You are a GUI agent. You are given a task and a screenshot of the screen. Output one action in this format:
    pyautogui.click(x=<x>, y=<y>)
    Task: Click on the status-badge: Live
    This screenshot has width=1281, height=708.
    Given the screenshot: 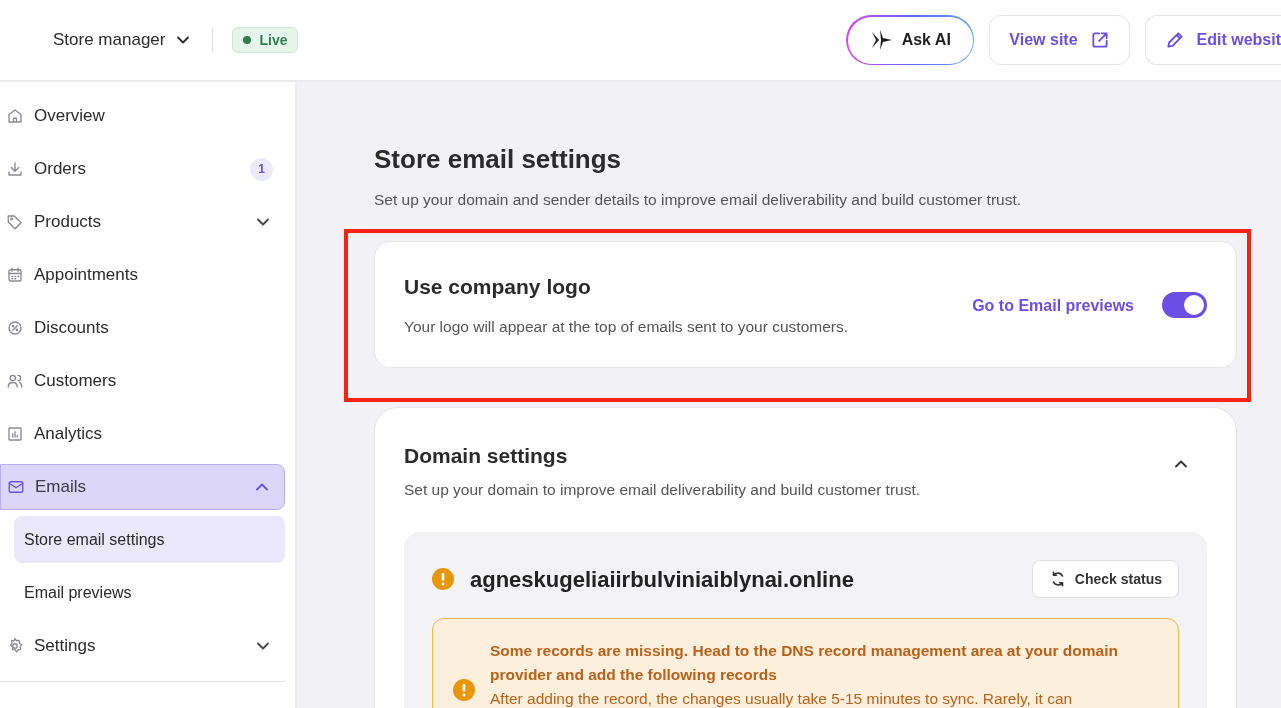 What is the action you would take?
    pyautogui.click(x=265, y=40)
    